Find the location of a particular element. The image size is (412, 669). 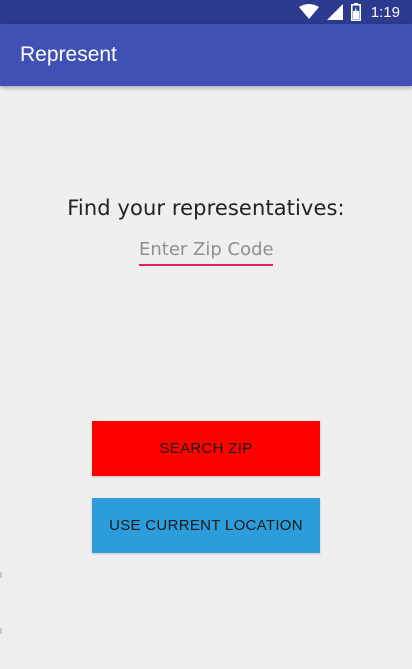

zip-code-input is located at coordinates (206, 250).